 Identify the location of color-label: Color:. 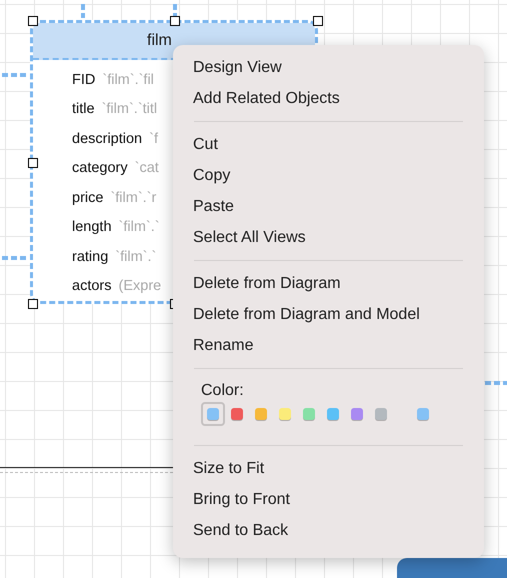
(222, 390).